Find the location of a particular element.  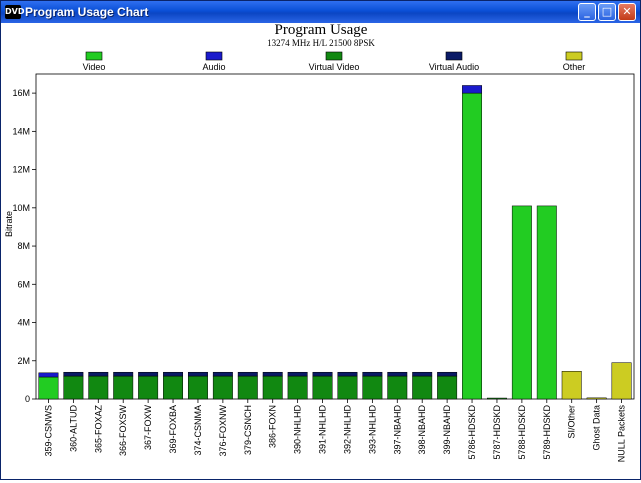

bar-397-nbahd-virtual-audio is located at coordinates (397, 374).